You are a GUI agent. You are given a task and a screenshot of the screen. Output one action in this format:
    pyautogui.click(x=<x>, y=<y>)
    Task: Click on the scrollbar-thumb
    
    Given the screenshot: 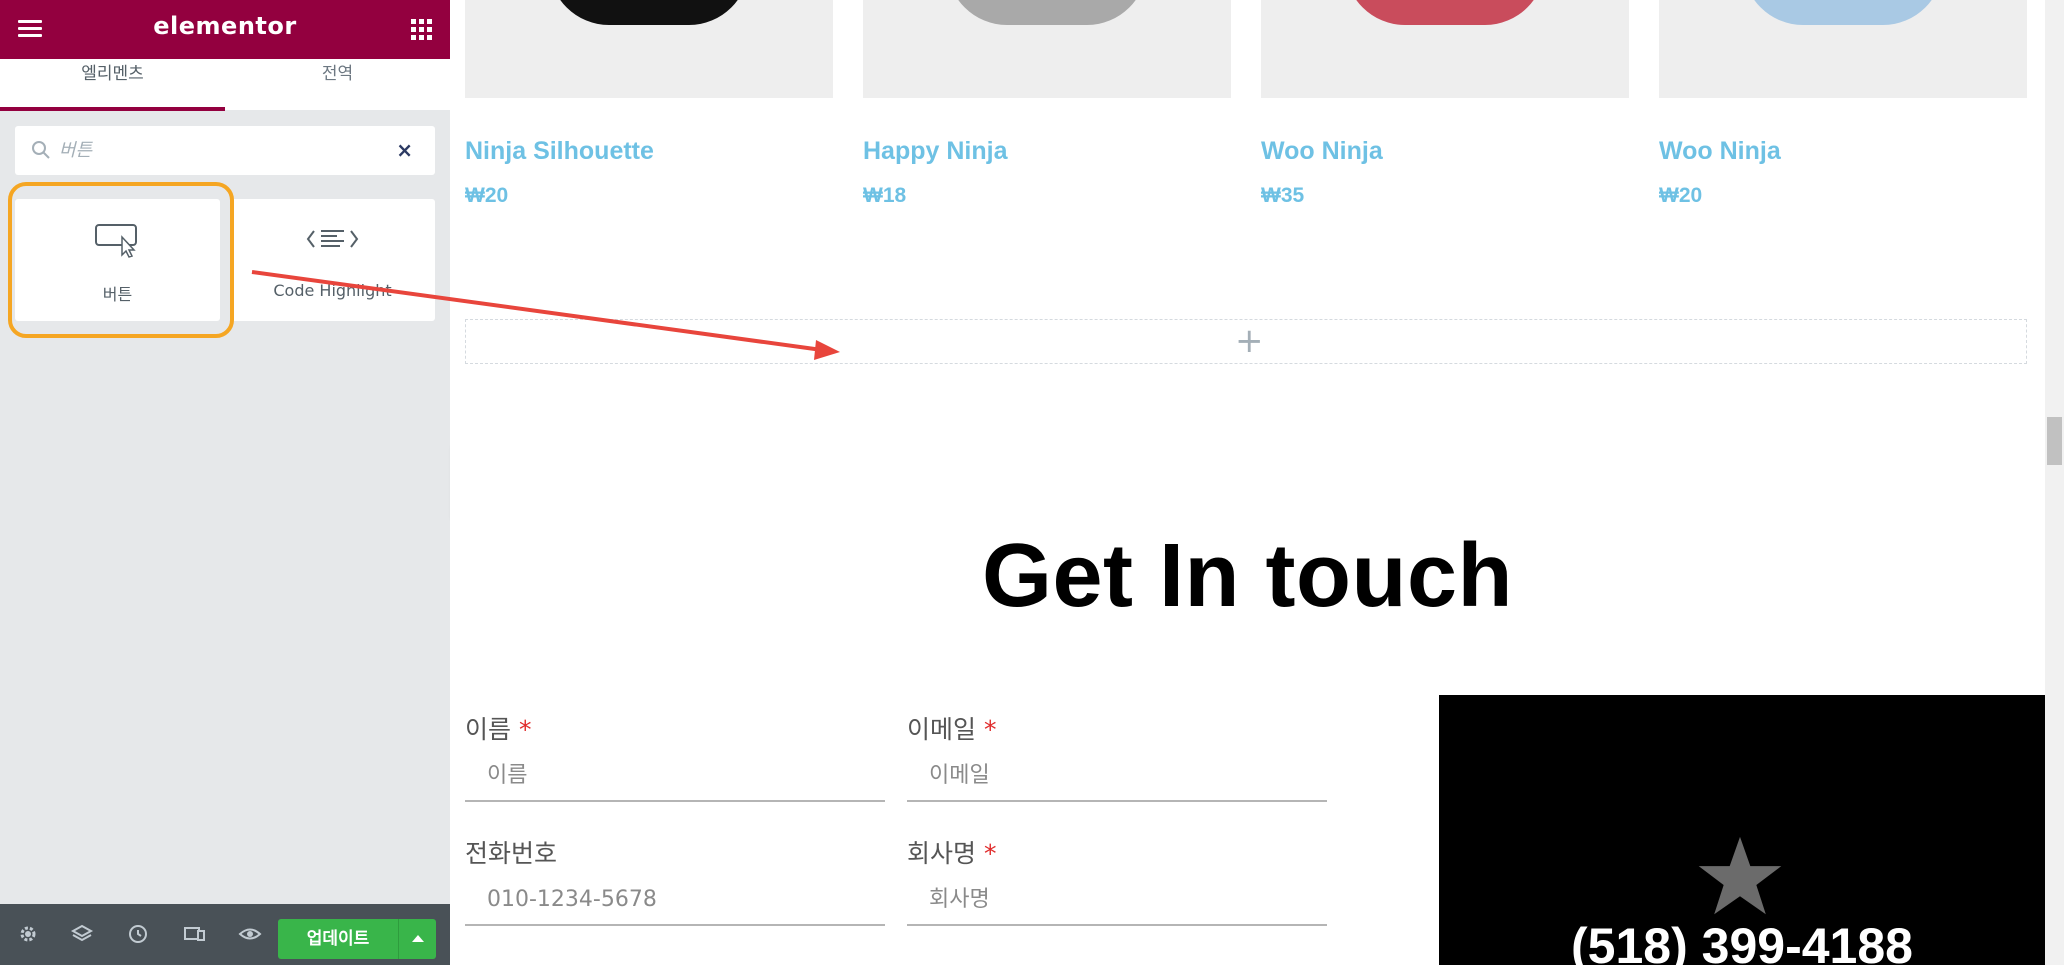 What is the action you would take?
    pyautogui.click(x=2054, y=441)
    